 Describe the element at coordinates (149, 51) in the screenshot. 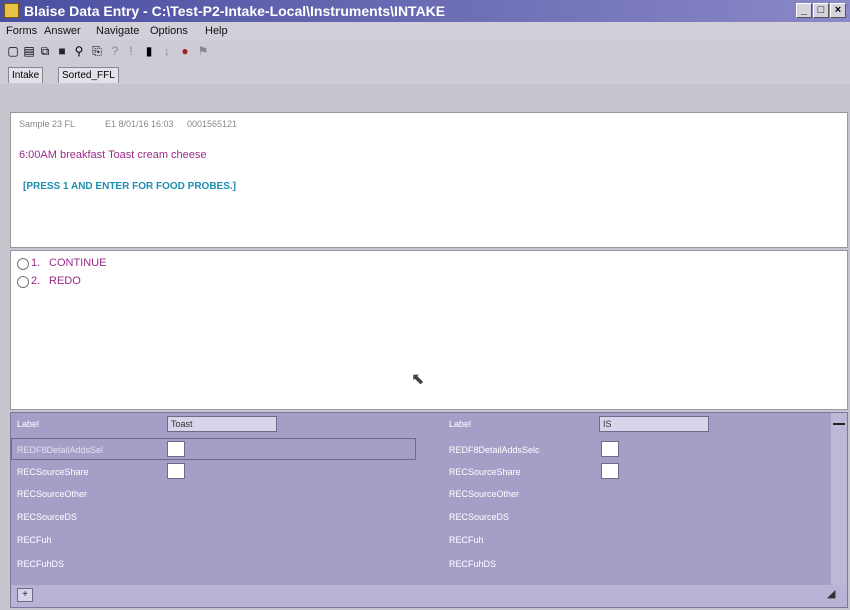

I see `delete-icon: ▮` at that location.